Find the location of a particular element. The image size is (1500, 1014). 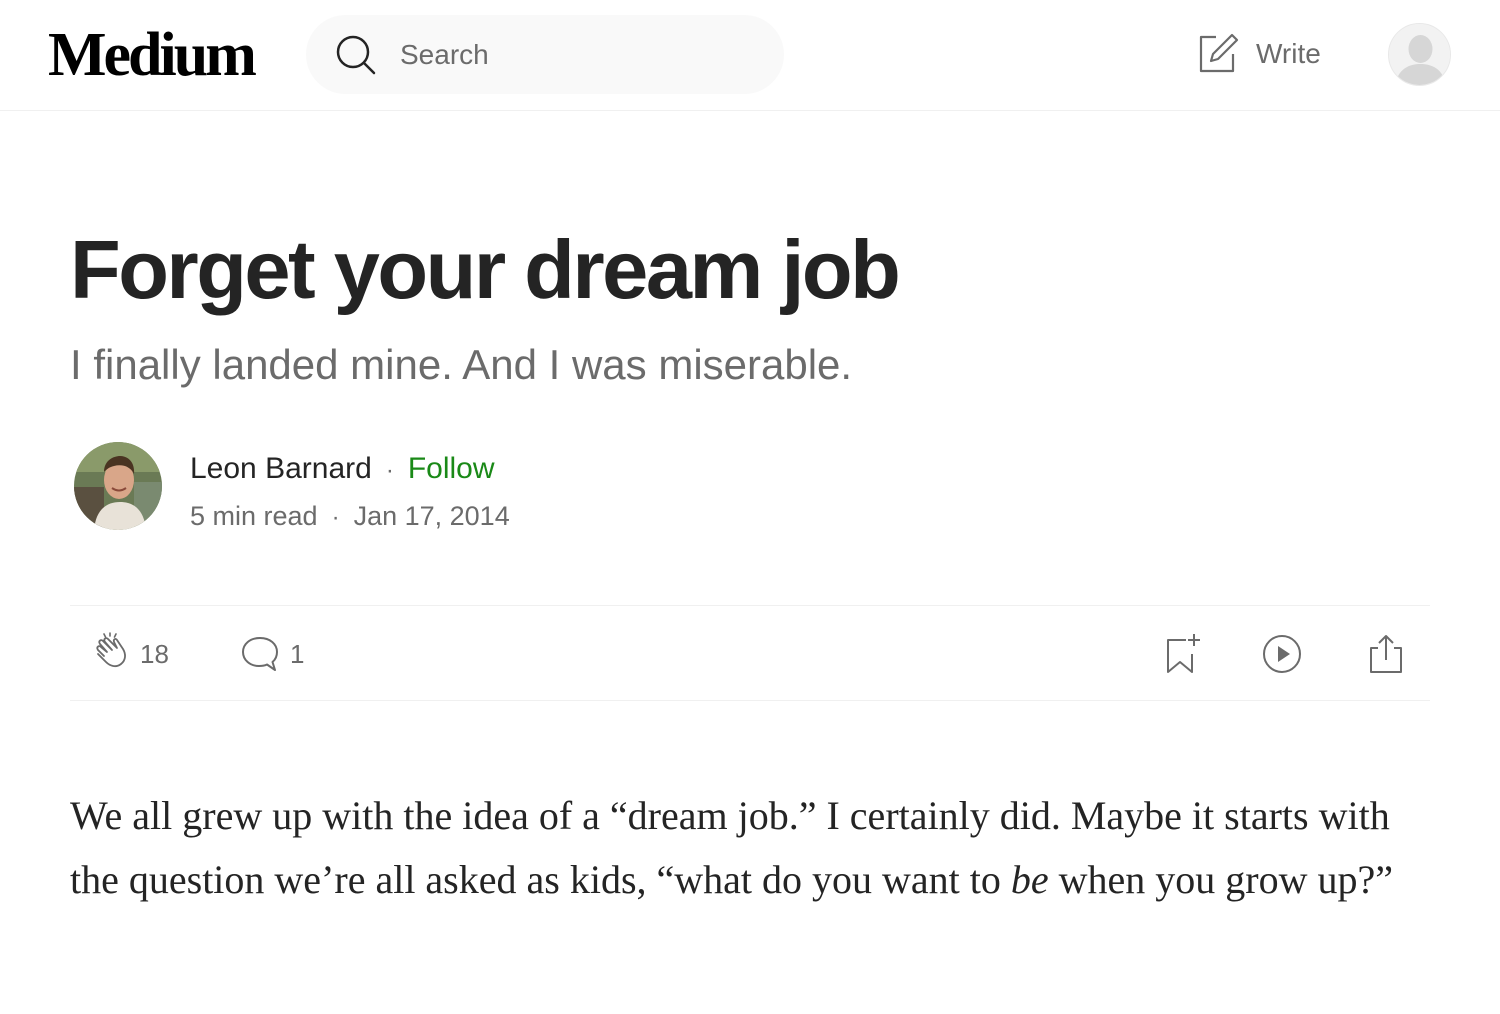

clap-button: 18 is located at coordinates (128, 654).